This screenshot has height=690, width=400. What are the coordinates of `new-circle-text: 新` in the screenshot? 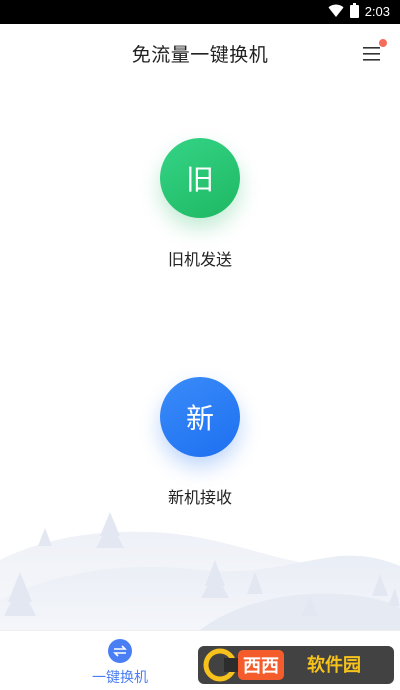 It's located at (199, 418).